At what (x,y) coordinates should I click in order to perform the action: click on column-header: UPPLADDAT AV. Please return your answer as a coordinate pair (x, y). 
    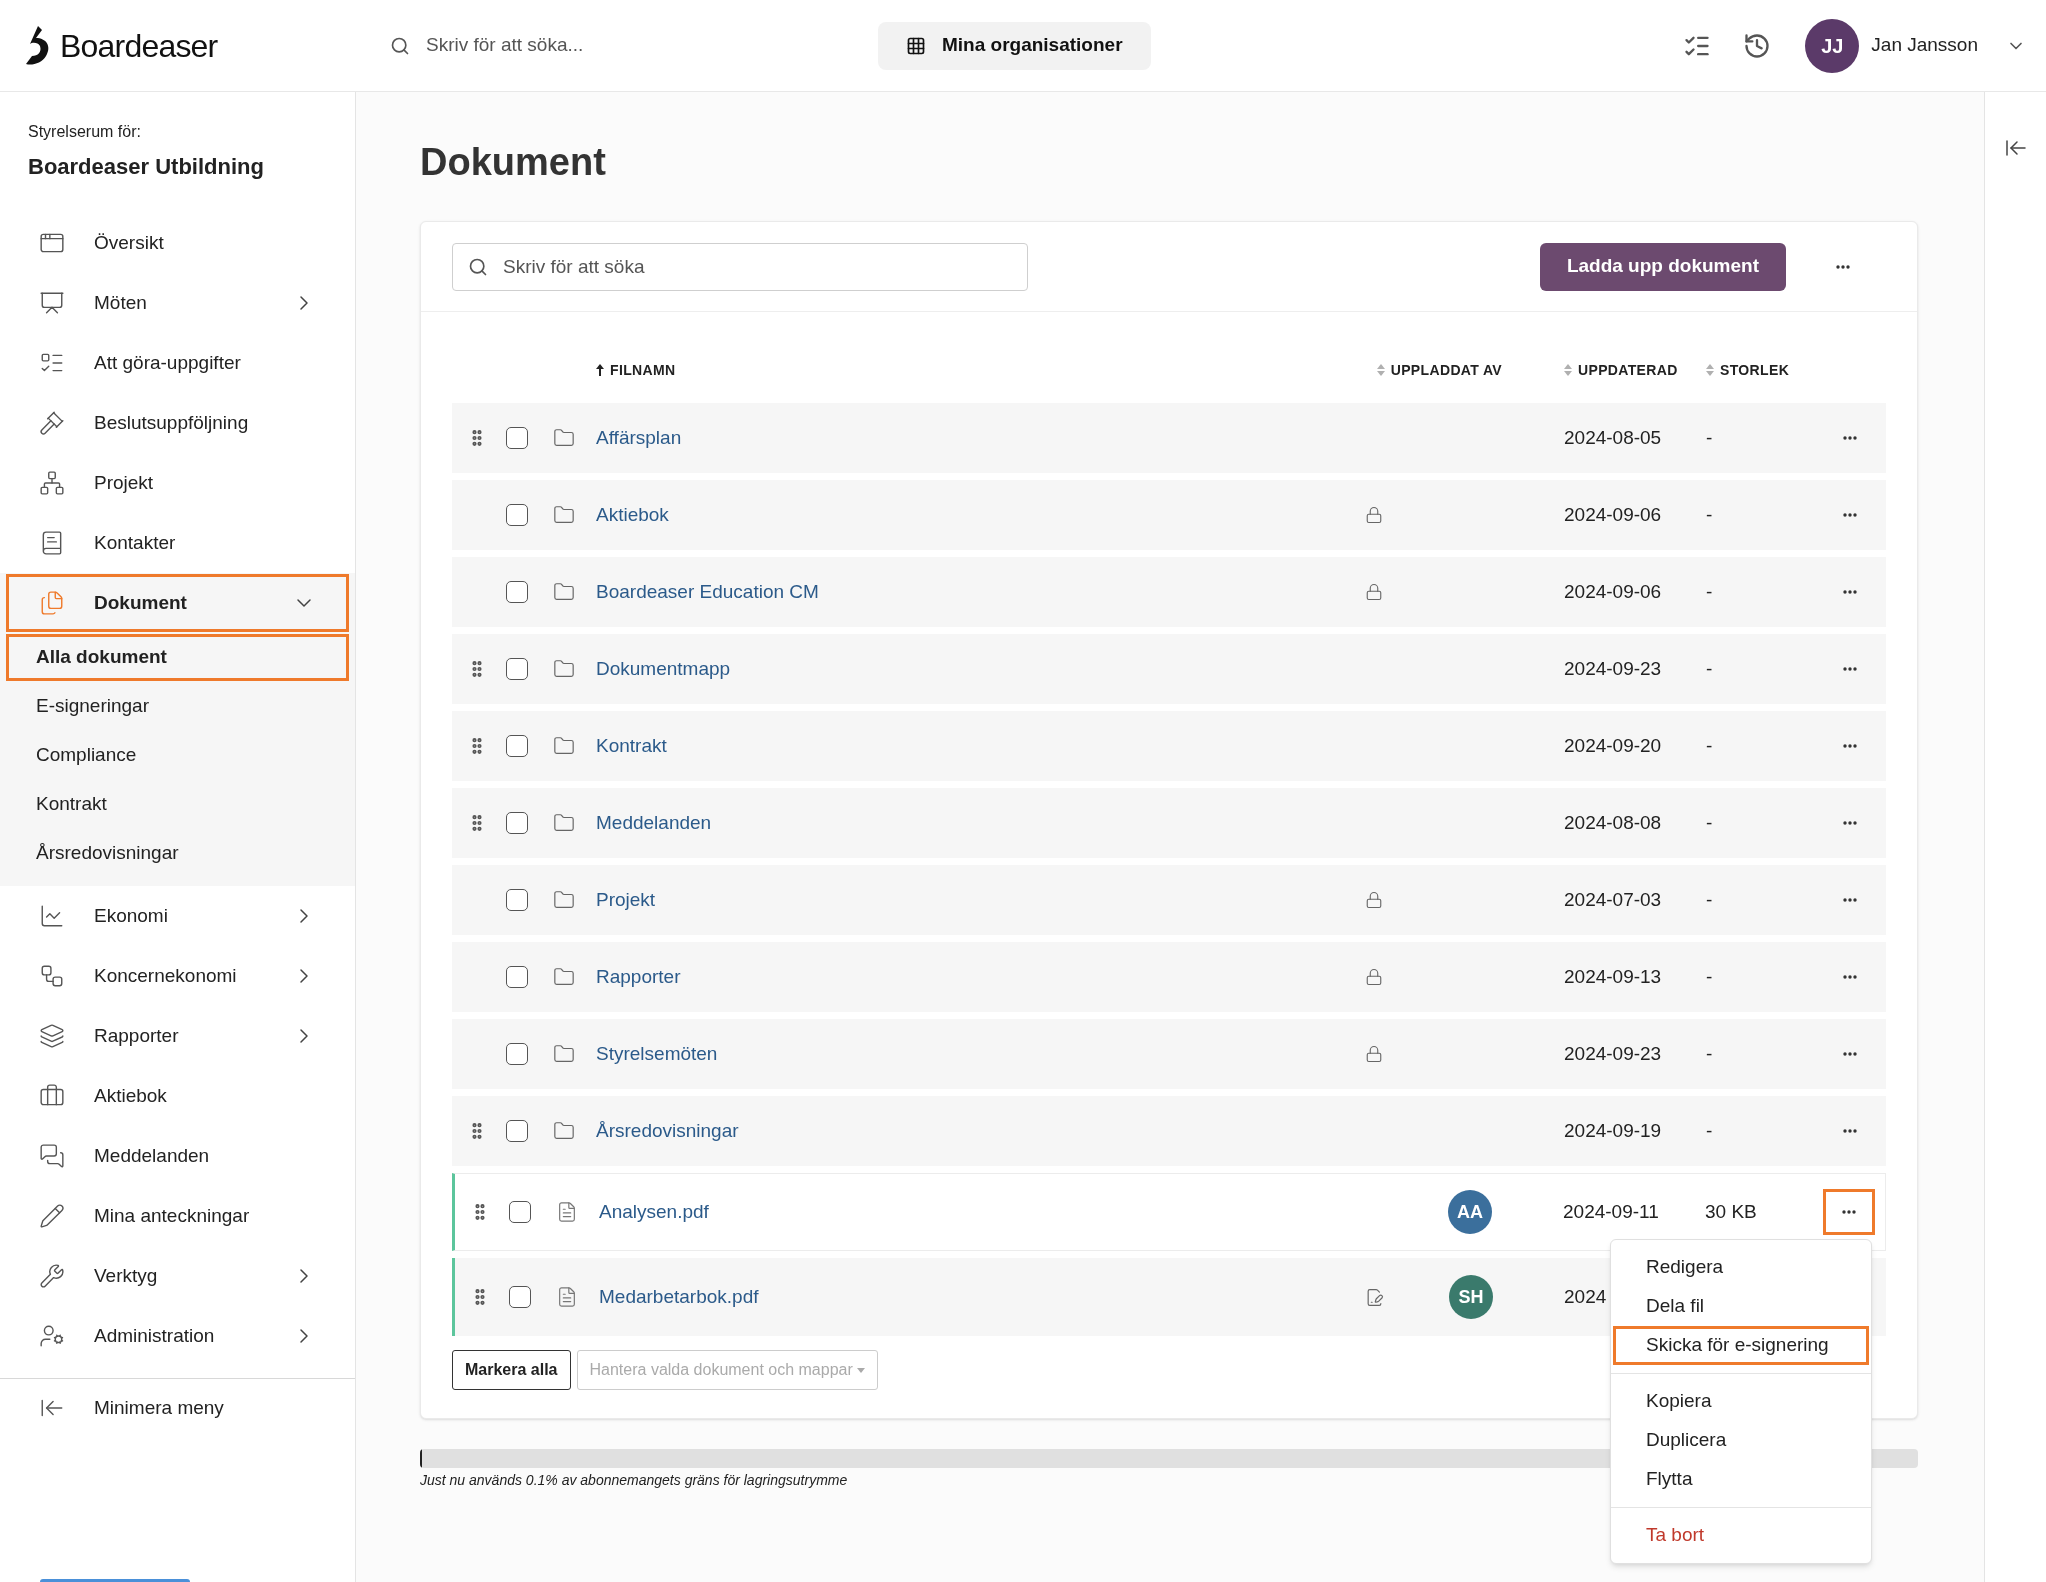
    Looking at the image, I should click on (1446, 370).